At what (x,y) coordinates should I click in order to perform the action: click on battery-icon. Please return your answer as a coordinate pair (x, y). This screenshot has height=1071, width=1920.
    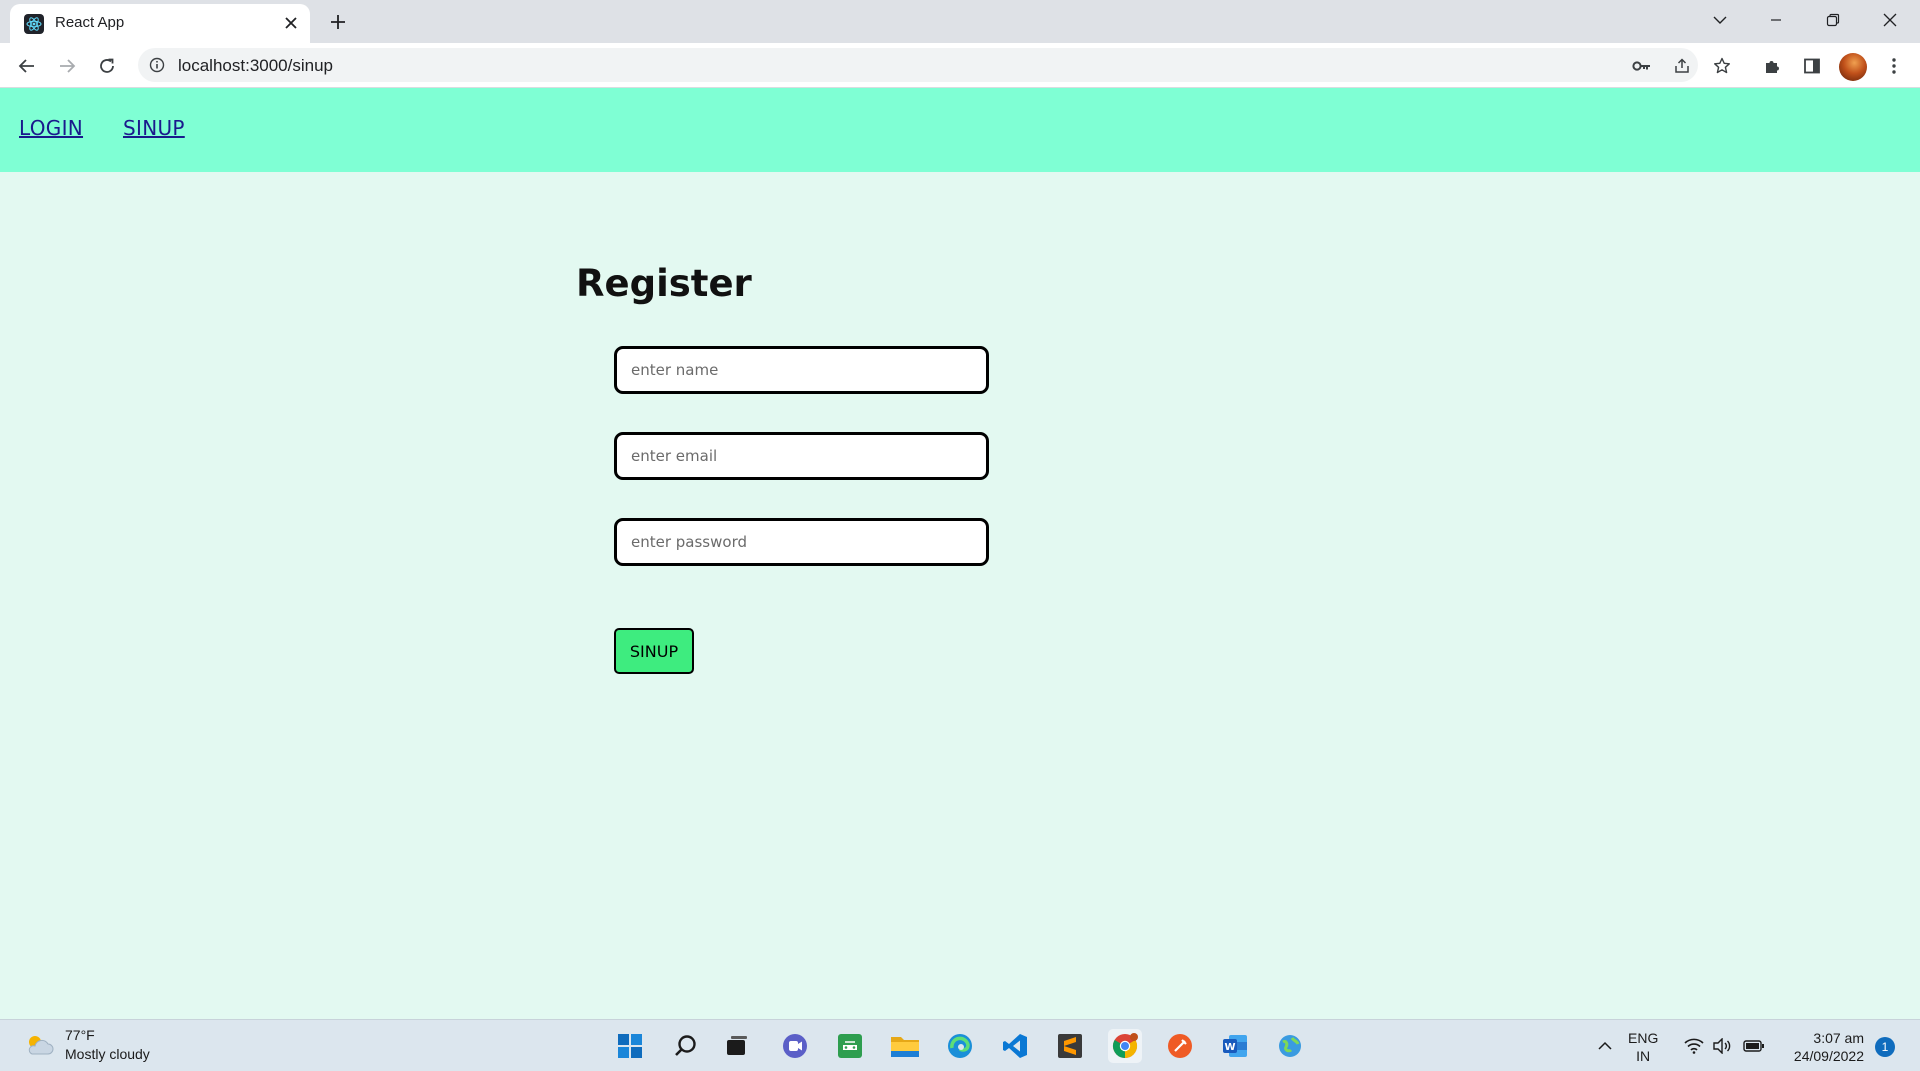
    Looking at the image, I should click on (1754, 1046).